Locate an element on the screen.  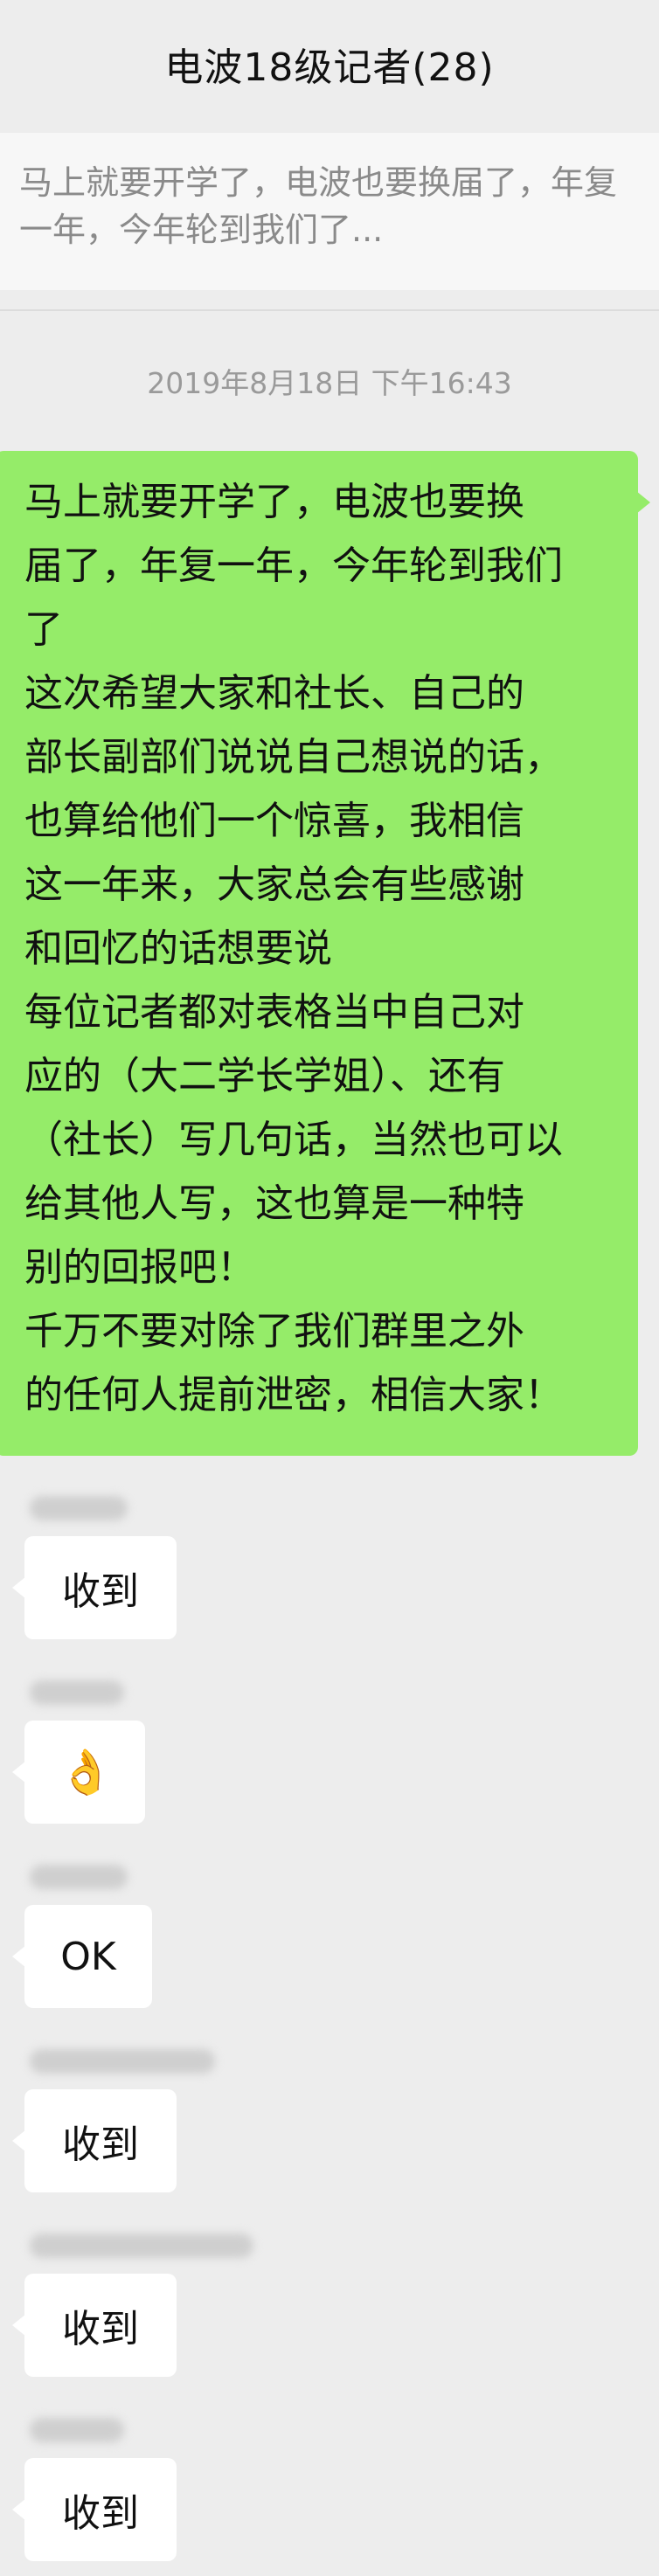
message-line: 的任何人提前泄密，相信大家！ is located at coordinates (293, 1395).